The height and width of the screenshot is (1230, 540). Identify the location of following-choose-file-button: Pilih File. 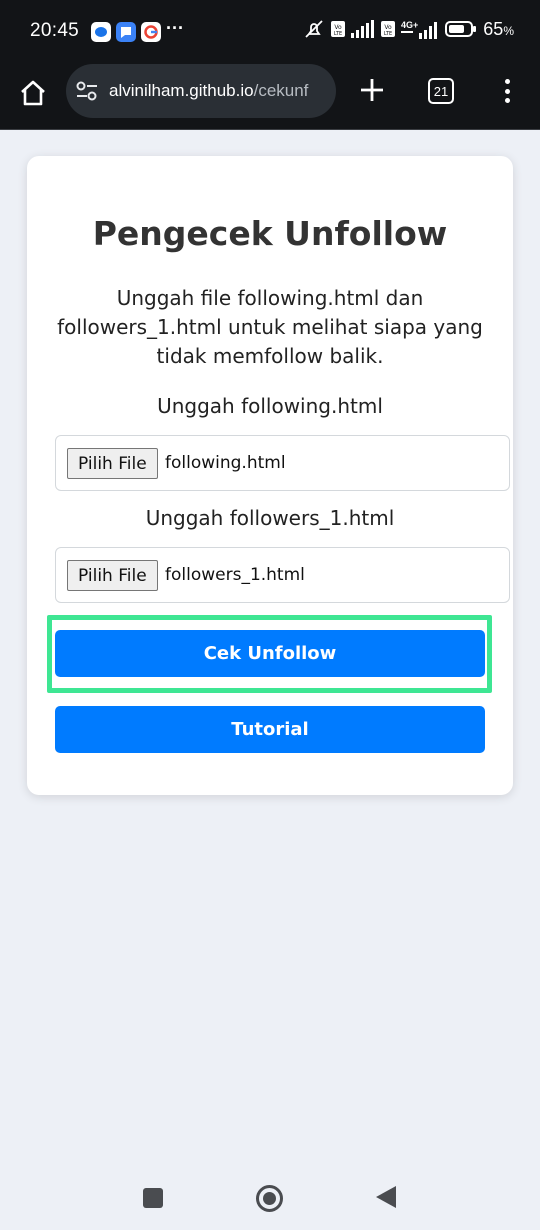
(112, 463).